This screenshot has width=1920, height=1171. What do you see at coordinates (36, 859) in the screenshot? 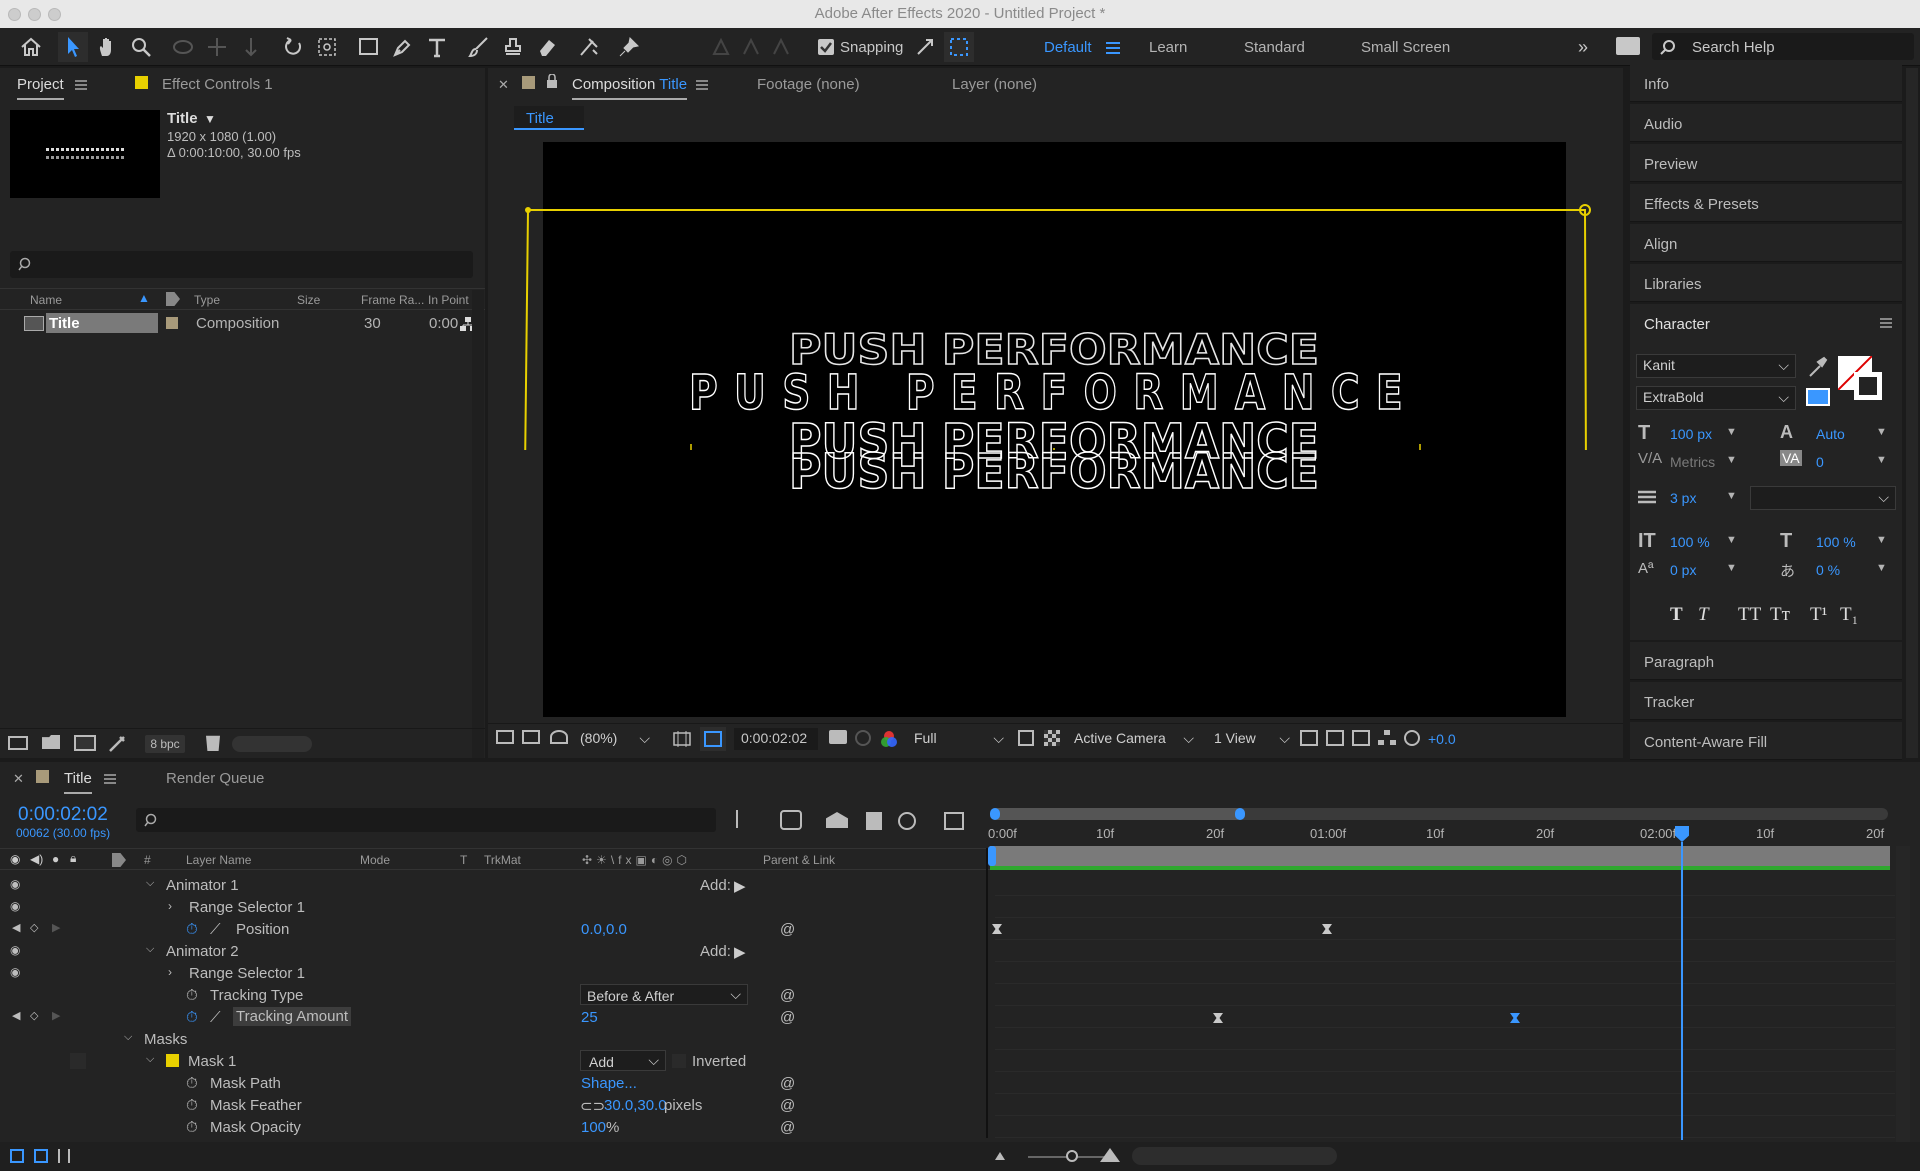
I see `audio-icon: ◀)` at bounding box center [36, 859].